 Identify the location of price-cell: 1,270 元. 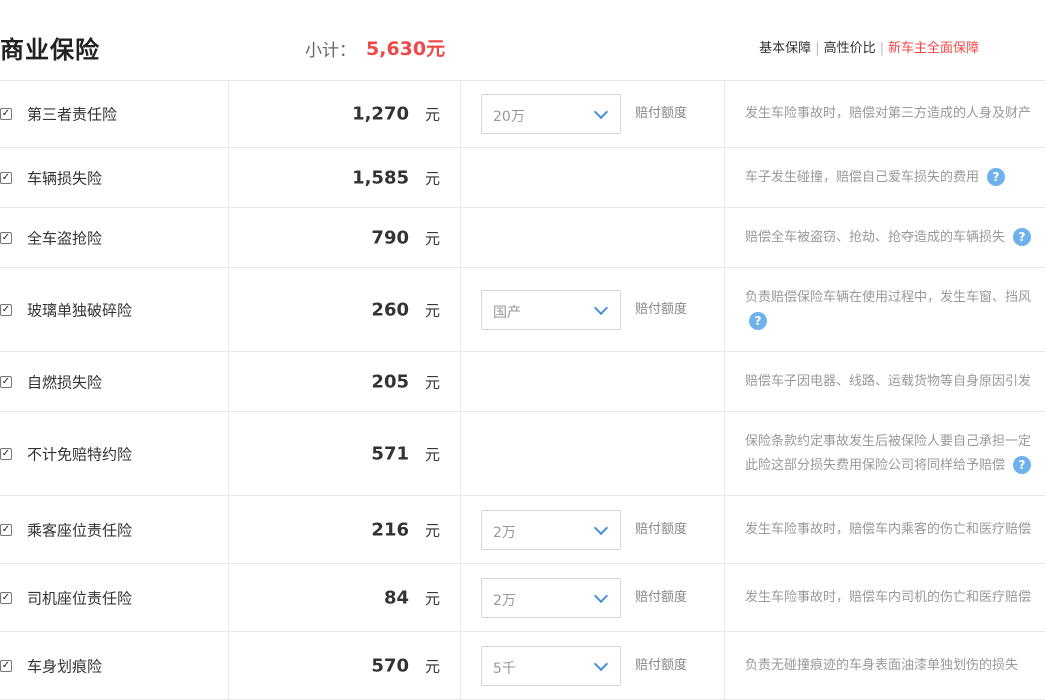
(345, 113).